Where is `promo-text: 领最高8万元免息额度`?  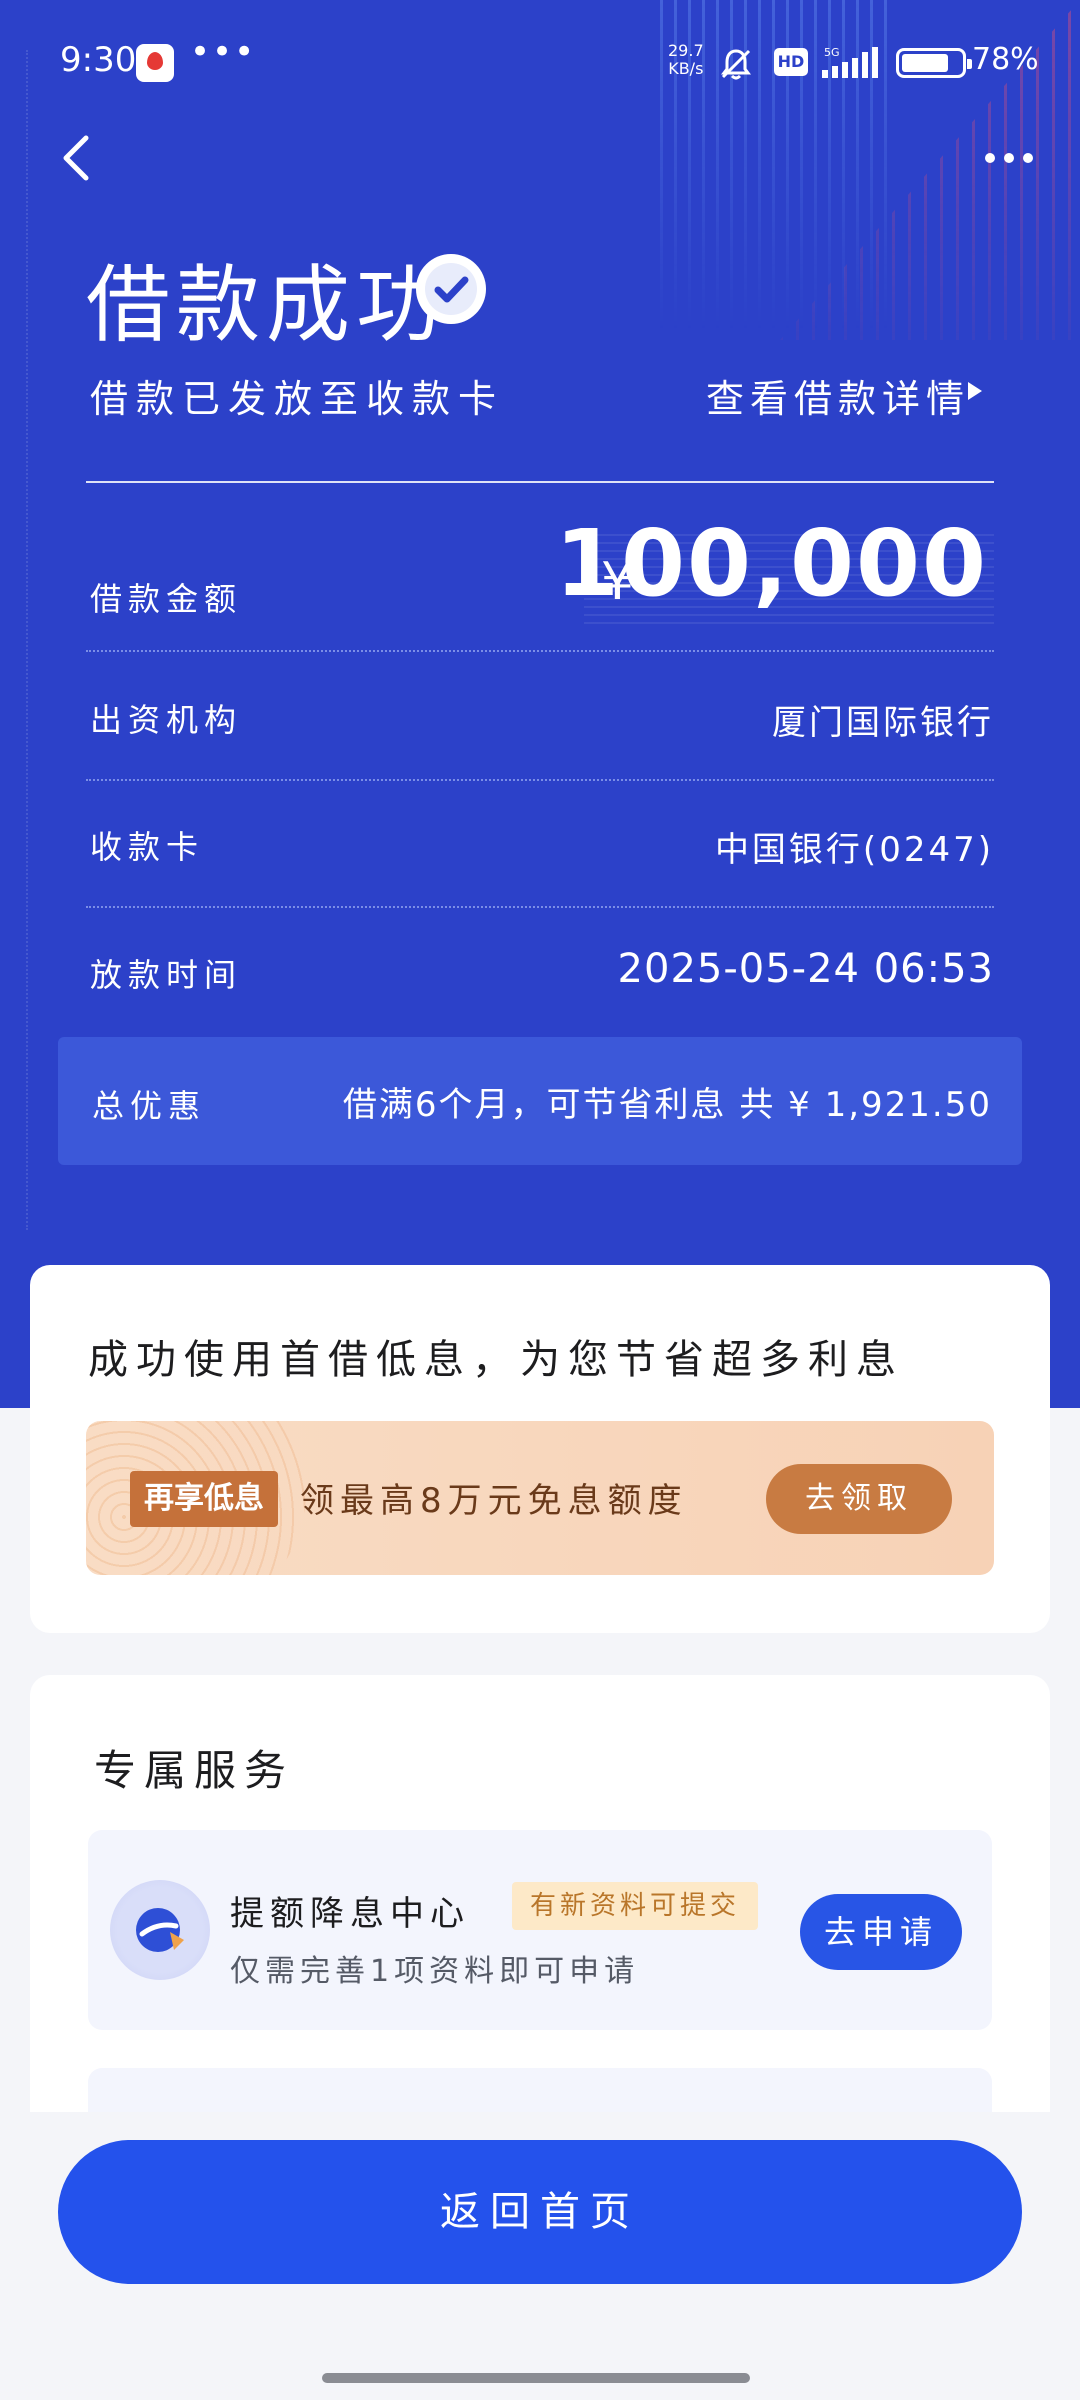 promo-text: 领最高8万元免息额度 is located at coordinates (494, 1501).